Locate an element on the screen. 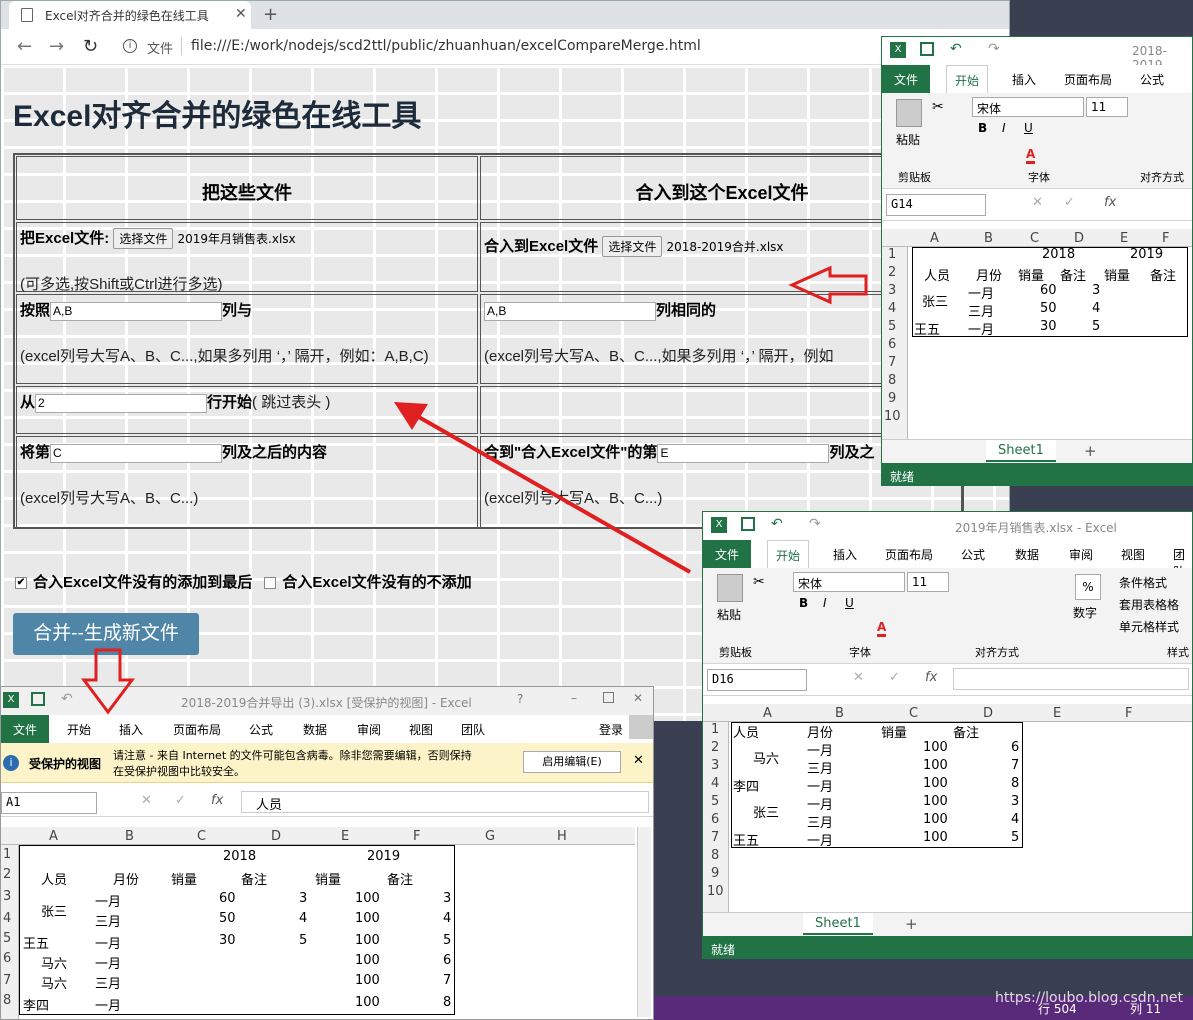 Image resolution: width=1193 pixels, height=1020 pixels. arrow-head-icon is located at coordinates (411, 416).